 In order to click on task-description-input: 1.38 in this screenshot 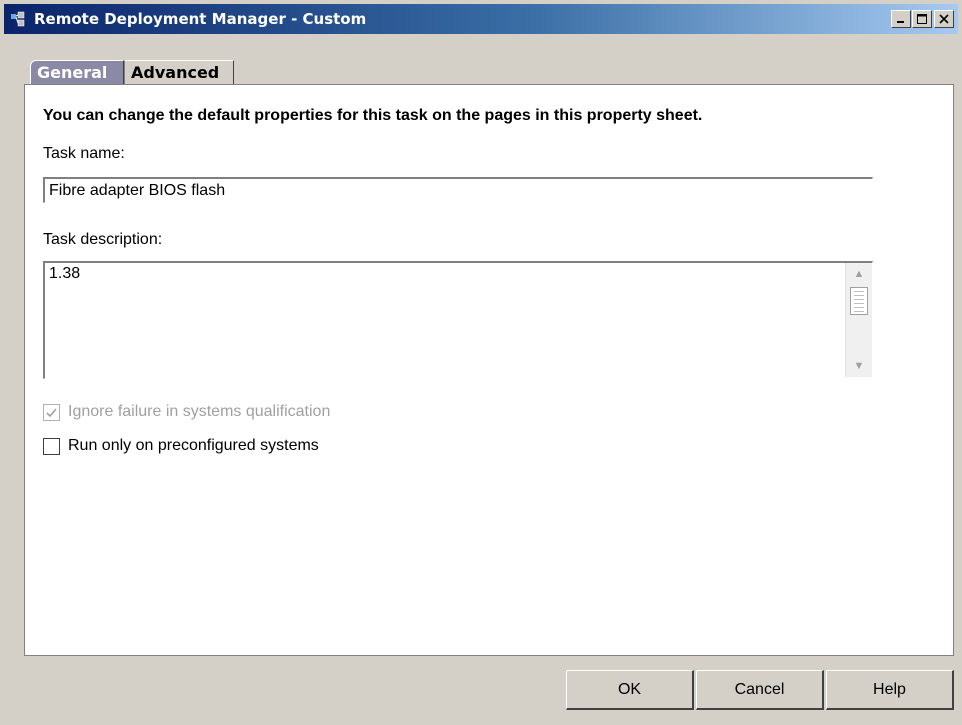, I will do `click(445, 319)`.